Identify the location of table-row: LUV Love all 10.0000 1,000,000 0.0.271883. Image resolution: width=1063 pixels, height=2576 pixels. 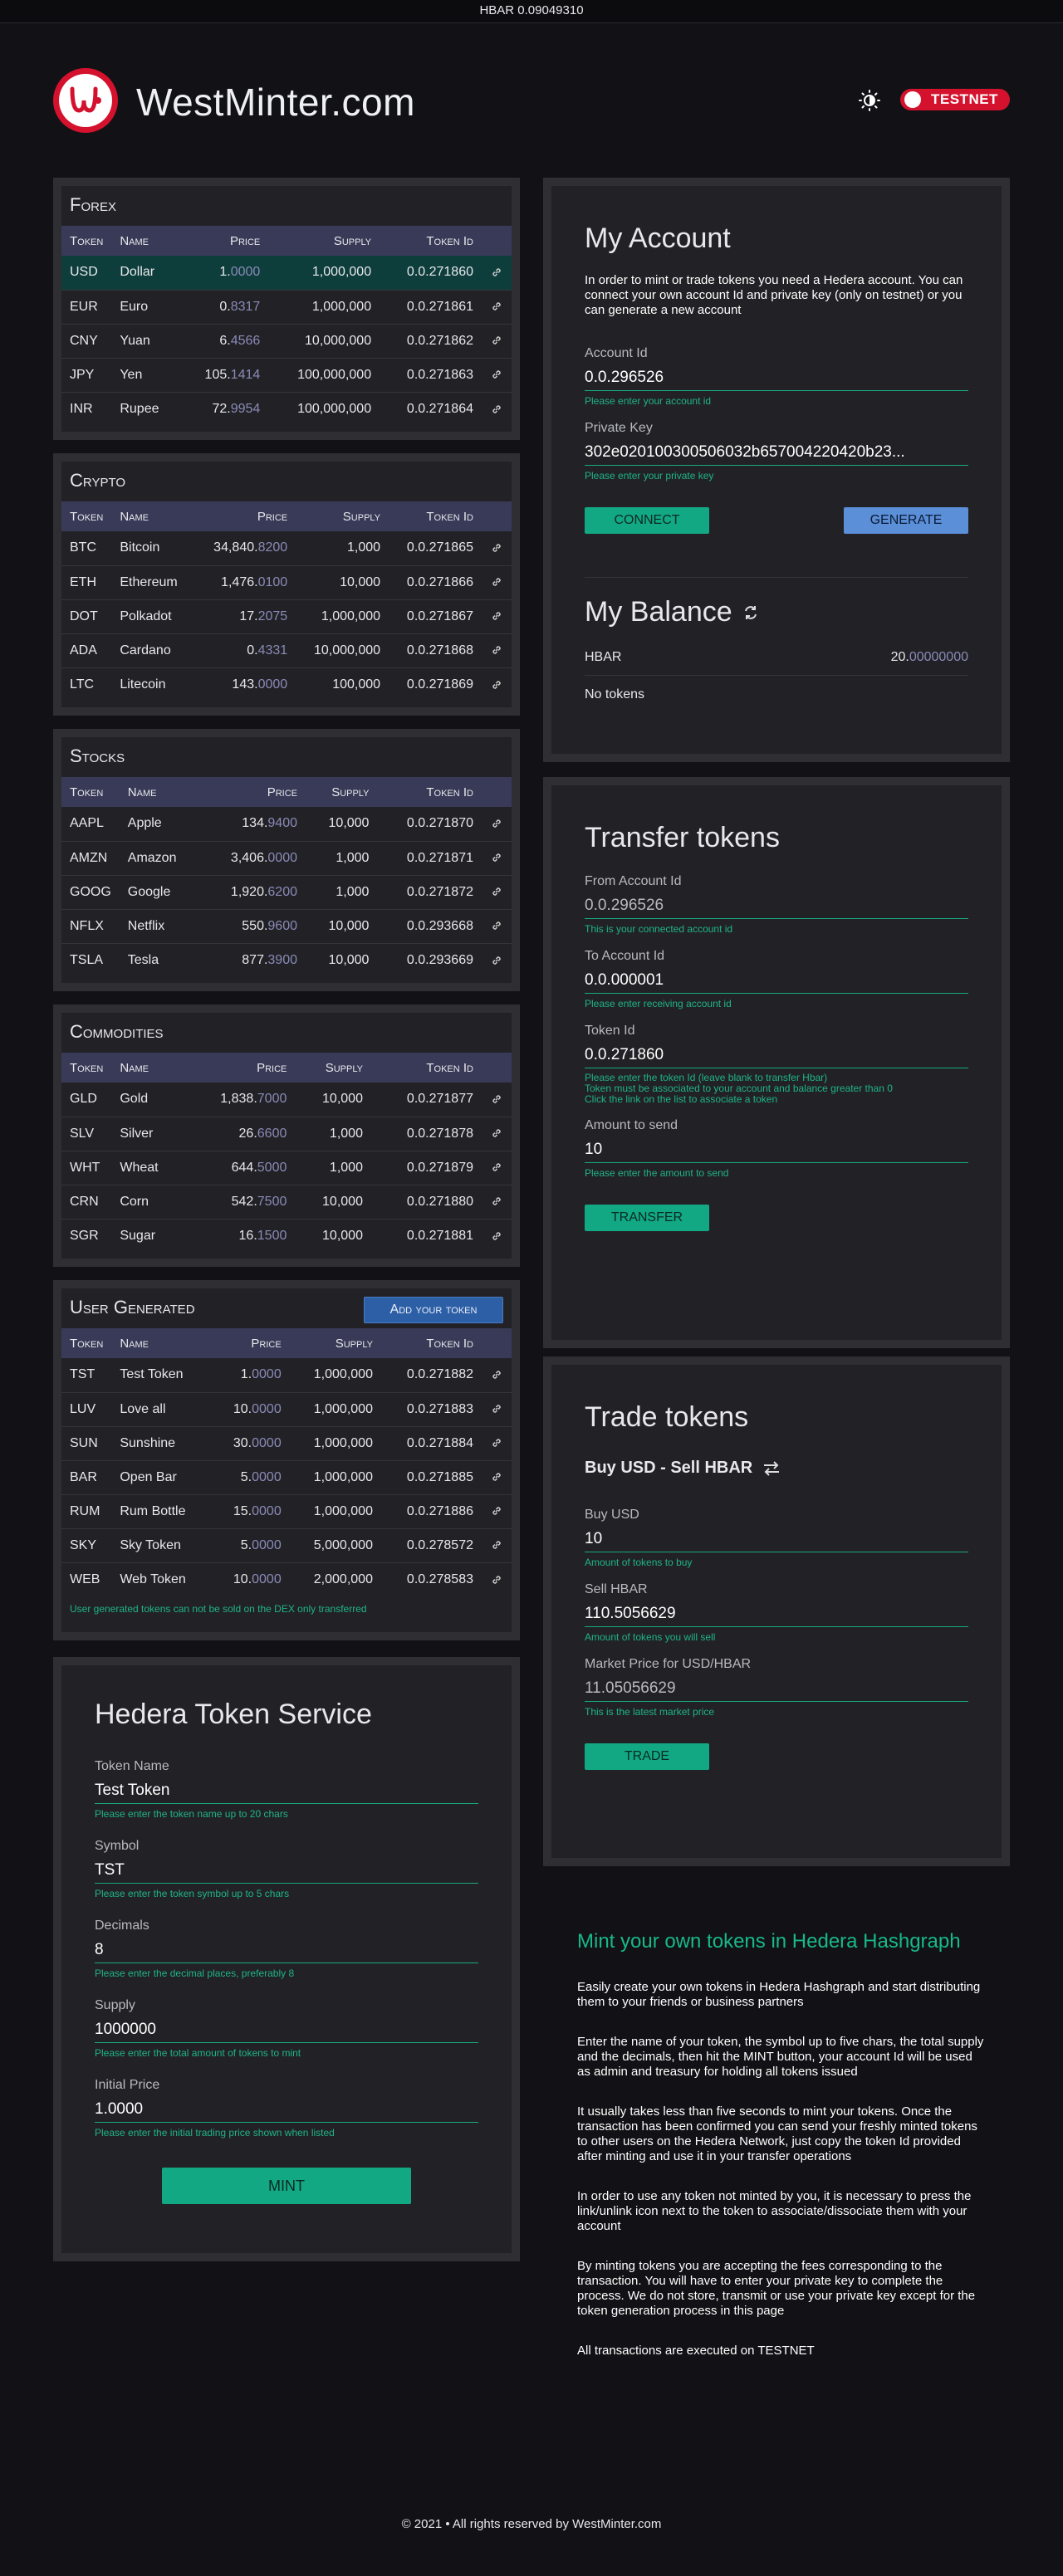
(286, 1408).